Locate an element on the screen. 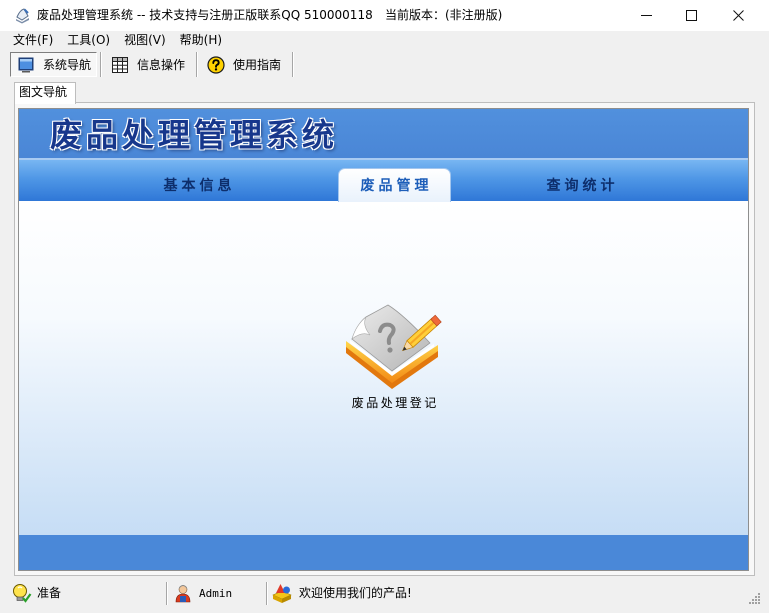 This screenshot has width=769, height=613. system-navigation-button: 系统导航 is located at coordinates (53, 64).